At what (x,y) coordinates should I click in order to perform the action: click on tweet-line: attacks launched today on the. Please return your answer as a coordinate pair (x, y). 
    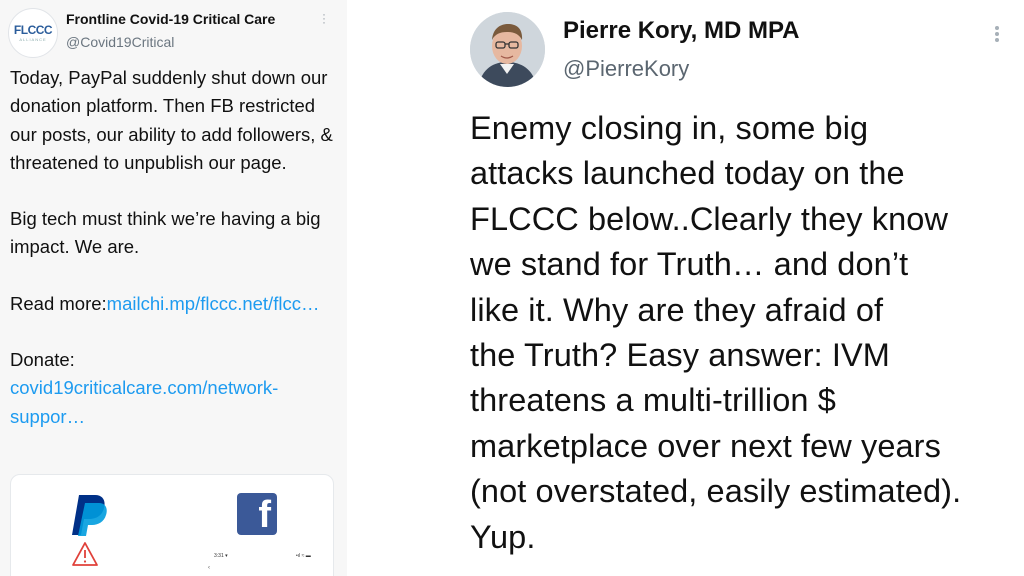
    Looking at the image, I should click on (687, 173).